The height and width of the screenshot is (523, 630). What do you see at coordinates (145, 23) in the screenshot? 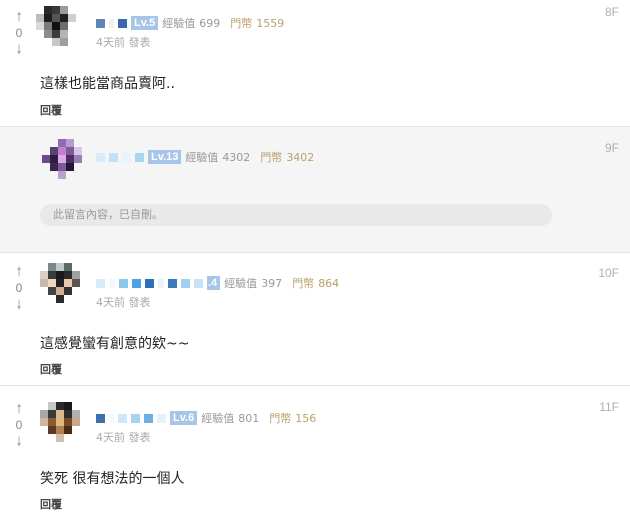
I see `level-badge: Lv.5` at bounding box center [145, 23].